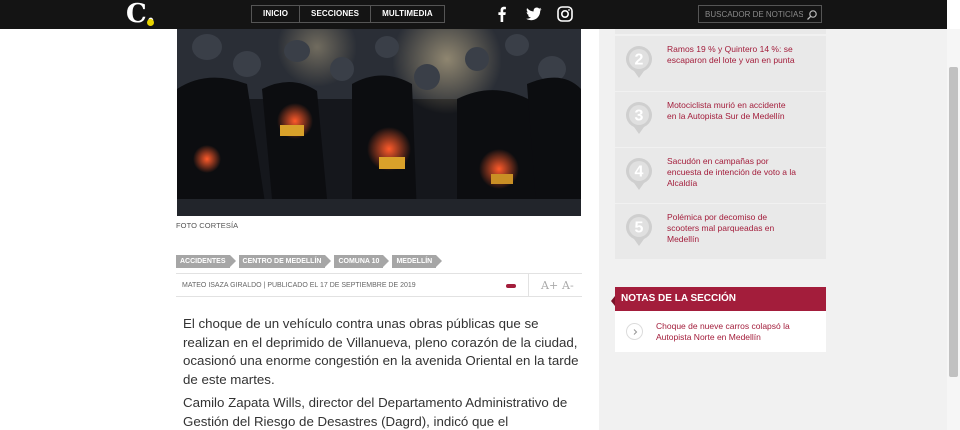 This screenshot has width=960, height=430. Describe the element at coordinates (207, 225) in the screenshot. I see `photo-caption: FOTO CORTESÍA` at that location.